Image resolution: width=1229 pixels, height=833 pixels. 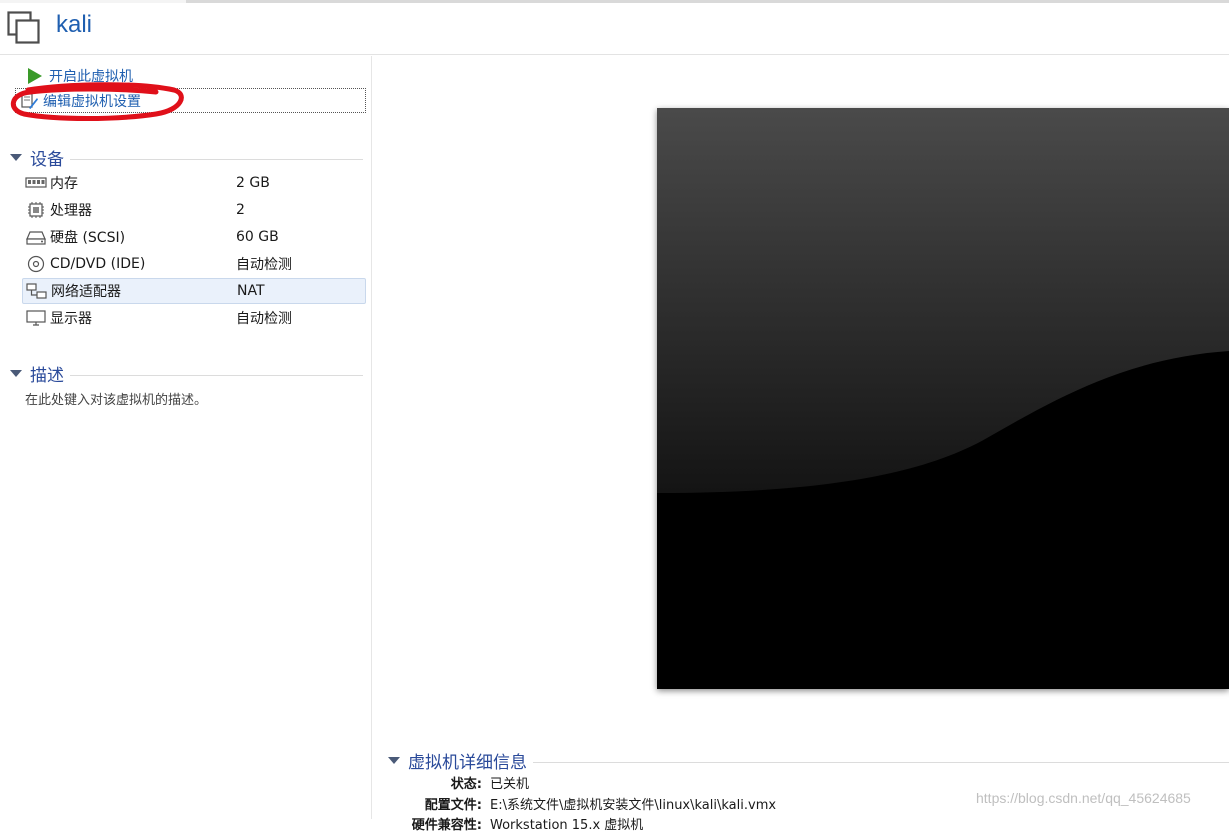 I want to click on detail-value: 已关机, so click(x=510, y=784).